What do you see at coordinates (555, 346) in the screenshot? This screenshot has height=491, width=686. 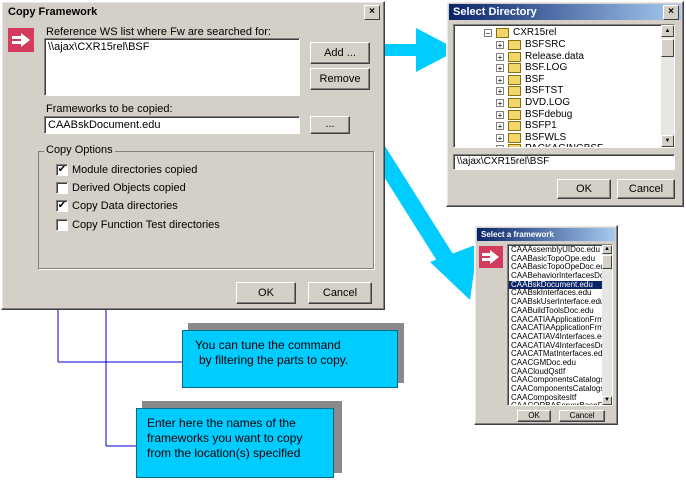 I see `list-item: CAACATIAV4InterfacesDoc.edu` at bounding box center [555, 346].